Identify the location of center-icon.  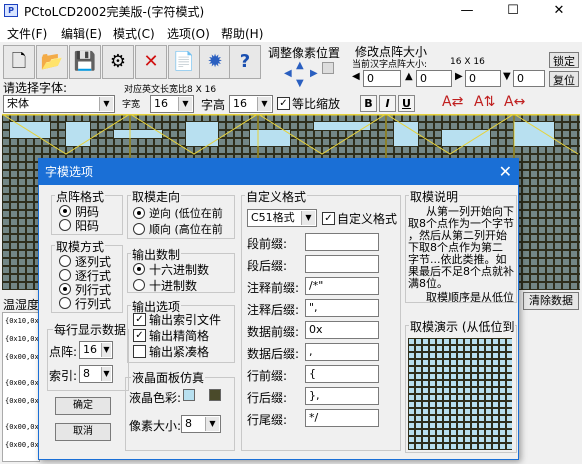
(328, 68).